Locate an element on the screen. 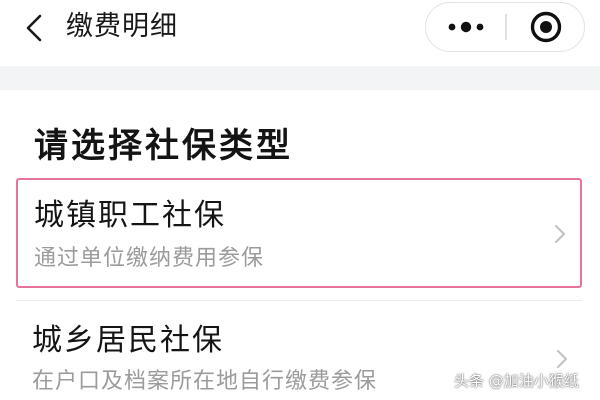 Image resolution: width=600 pixels, height=400 pixels. chevron-left-icon is located at coordinates (34, 28).